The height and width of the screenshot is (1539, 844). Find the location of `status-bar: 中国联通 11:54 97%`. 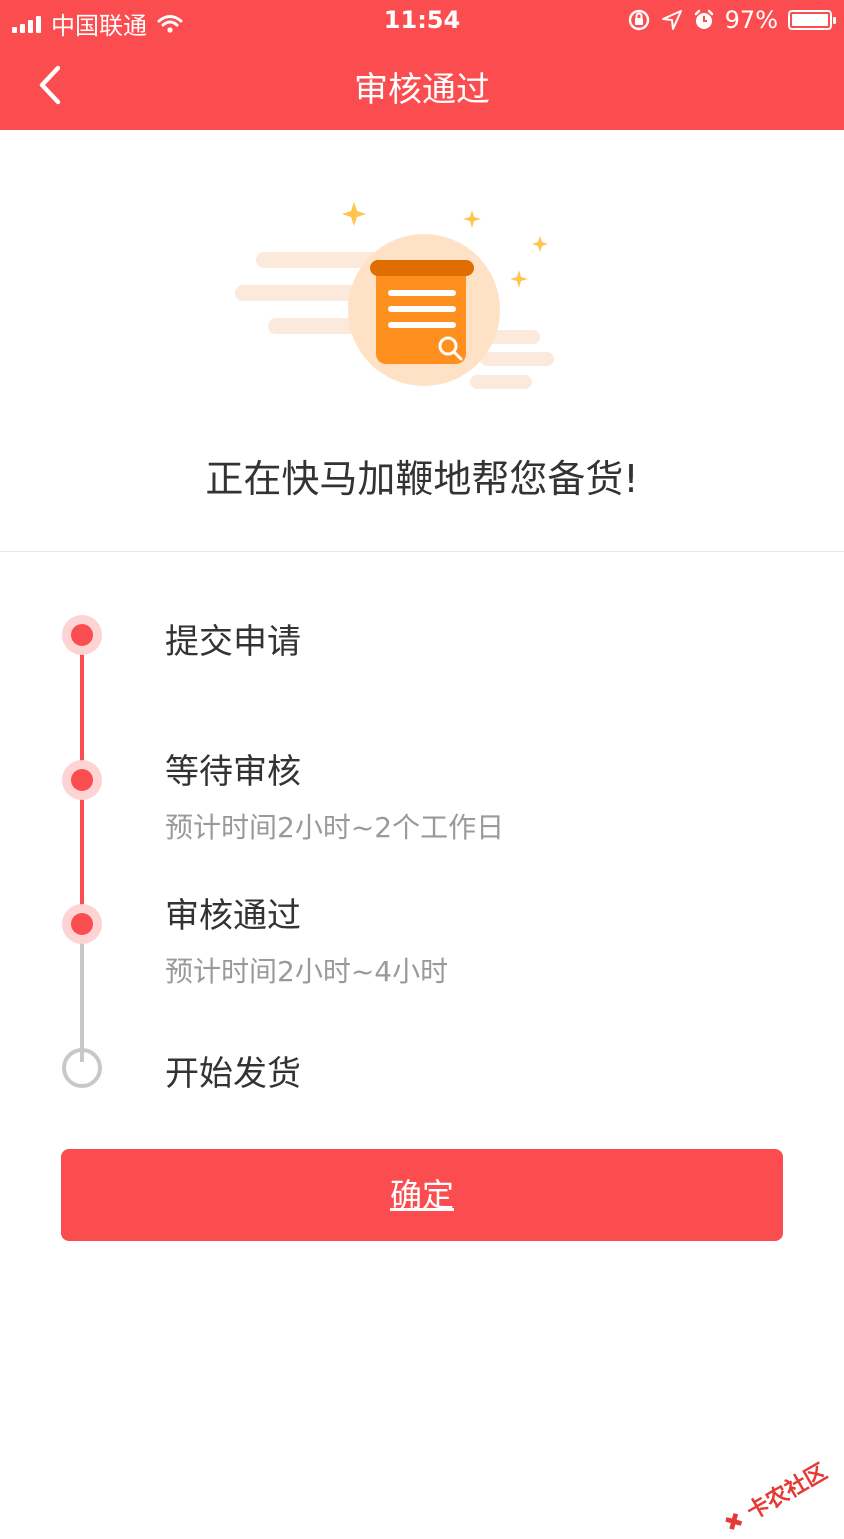

status-bar: 中国联通 11:54 97% is located at coordinates (422, 21).